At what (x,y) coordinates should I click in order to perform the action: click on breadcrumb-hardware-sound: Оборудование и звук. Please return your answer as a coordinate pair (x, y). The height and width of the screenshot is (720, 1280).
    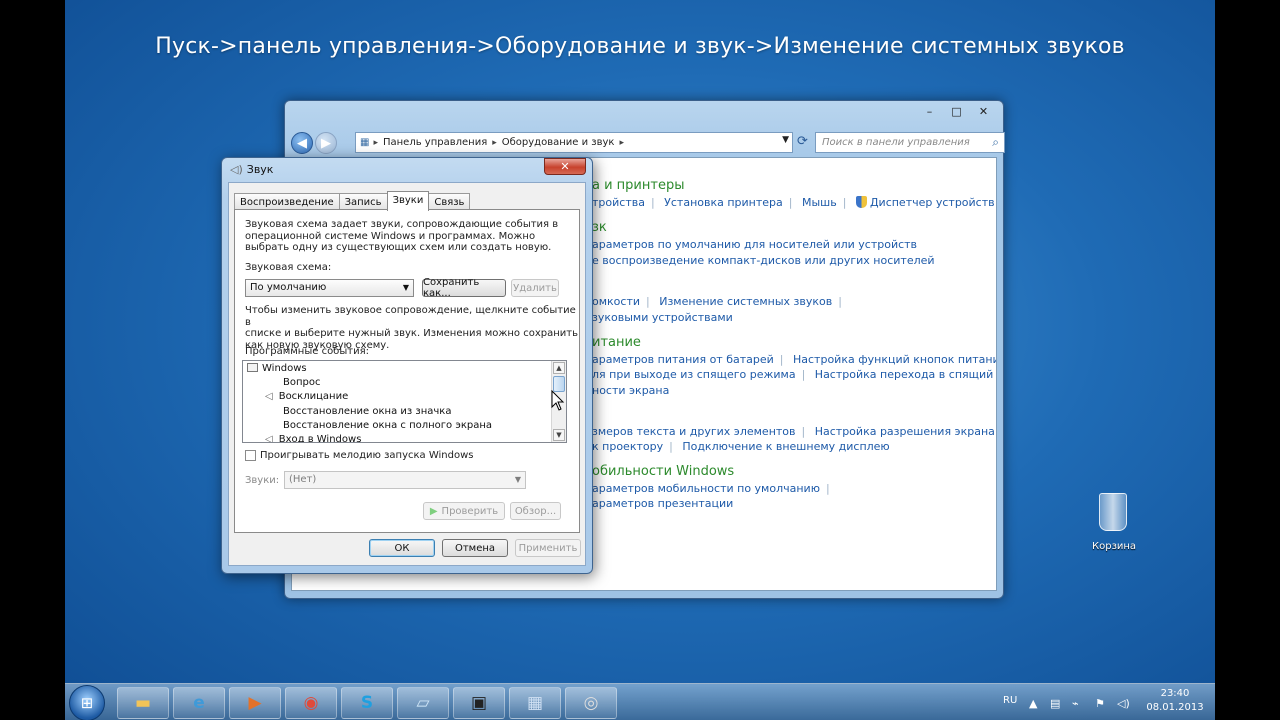
    Looking at the image, I should click on (558, 142).